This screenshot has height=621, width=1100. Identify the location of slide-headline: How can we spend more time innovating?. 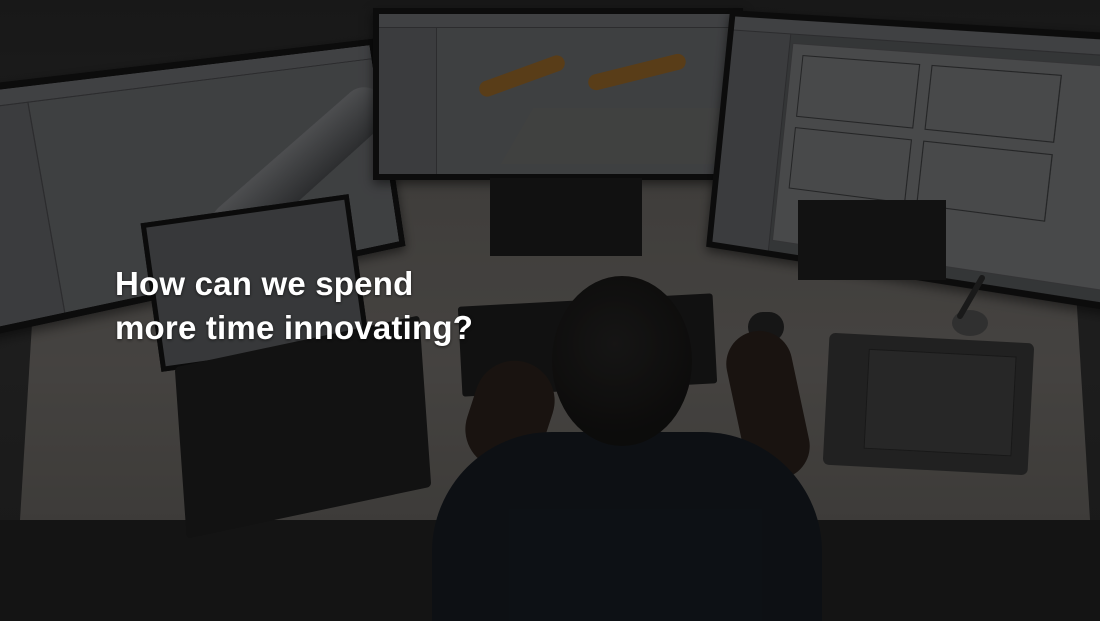
(395, 306).